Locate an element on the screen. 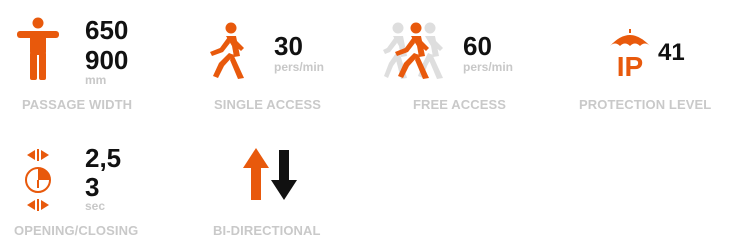 The height and width of the screenshot is (248, 731). timer-arrows-icon is located at coordinates (38, 180).